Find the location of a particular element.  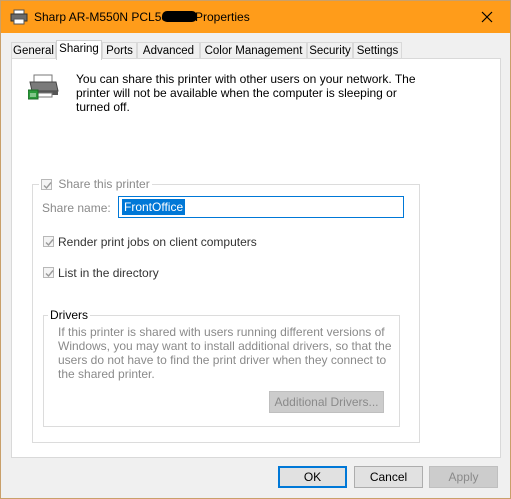

tab-general: General is located at coordinates (33, 50).